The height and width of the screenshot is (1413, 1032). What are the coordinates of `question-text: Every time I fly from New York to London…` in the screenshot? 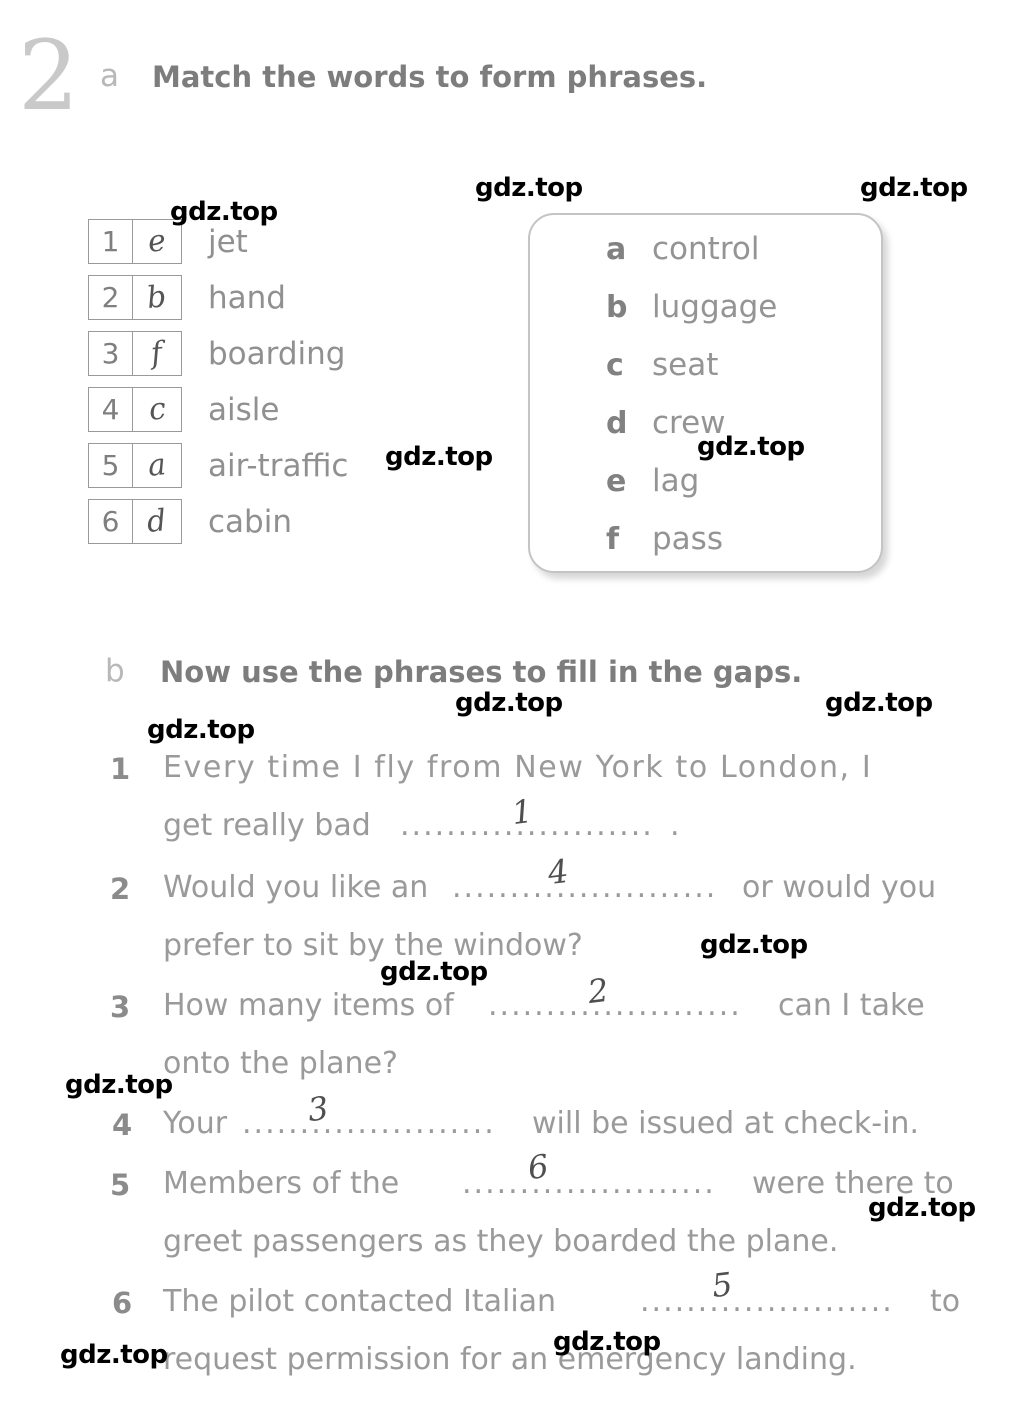 It's located at (518, 767).